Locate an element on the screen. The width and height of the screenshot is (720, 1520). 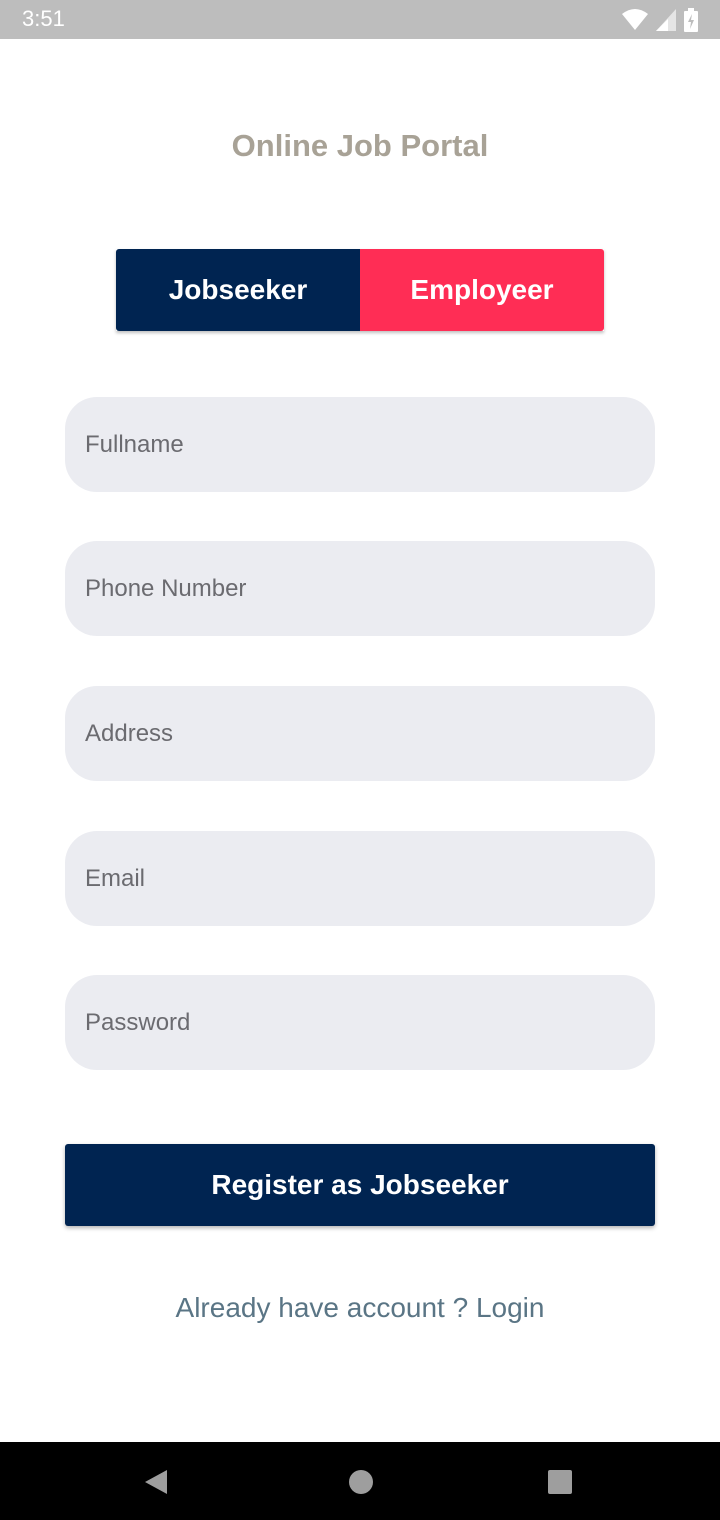
login-link: Already have account ? Login is located at coordinates (360, 1308).